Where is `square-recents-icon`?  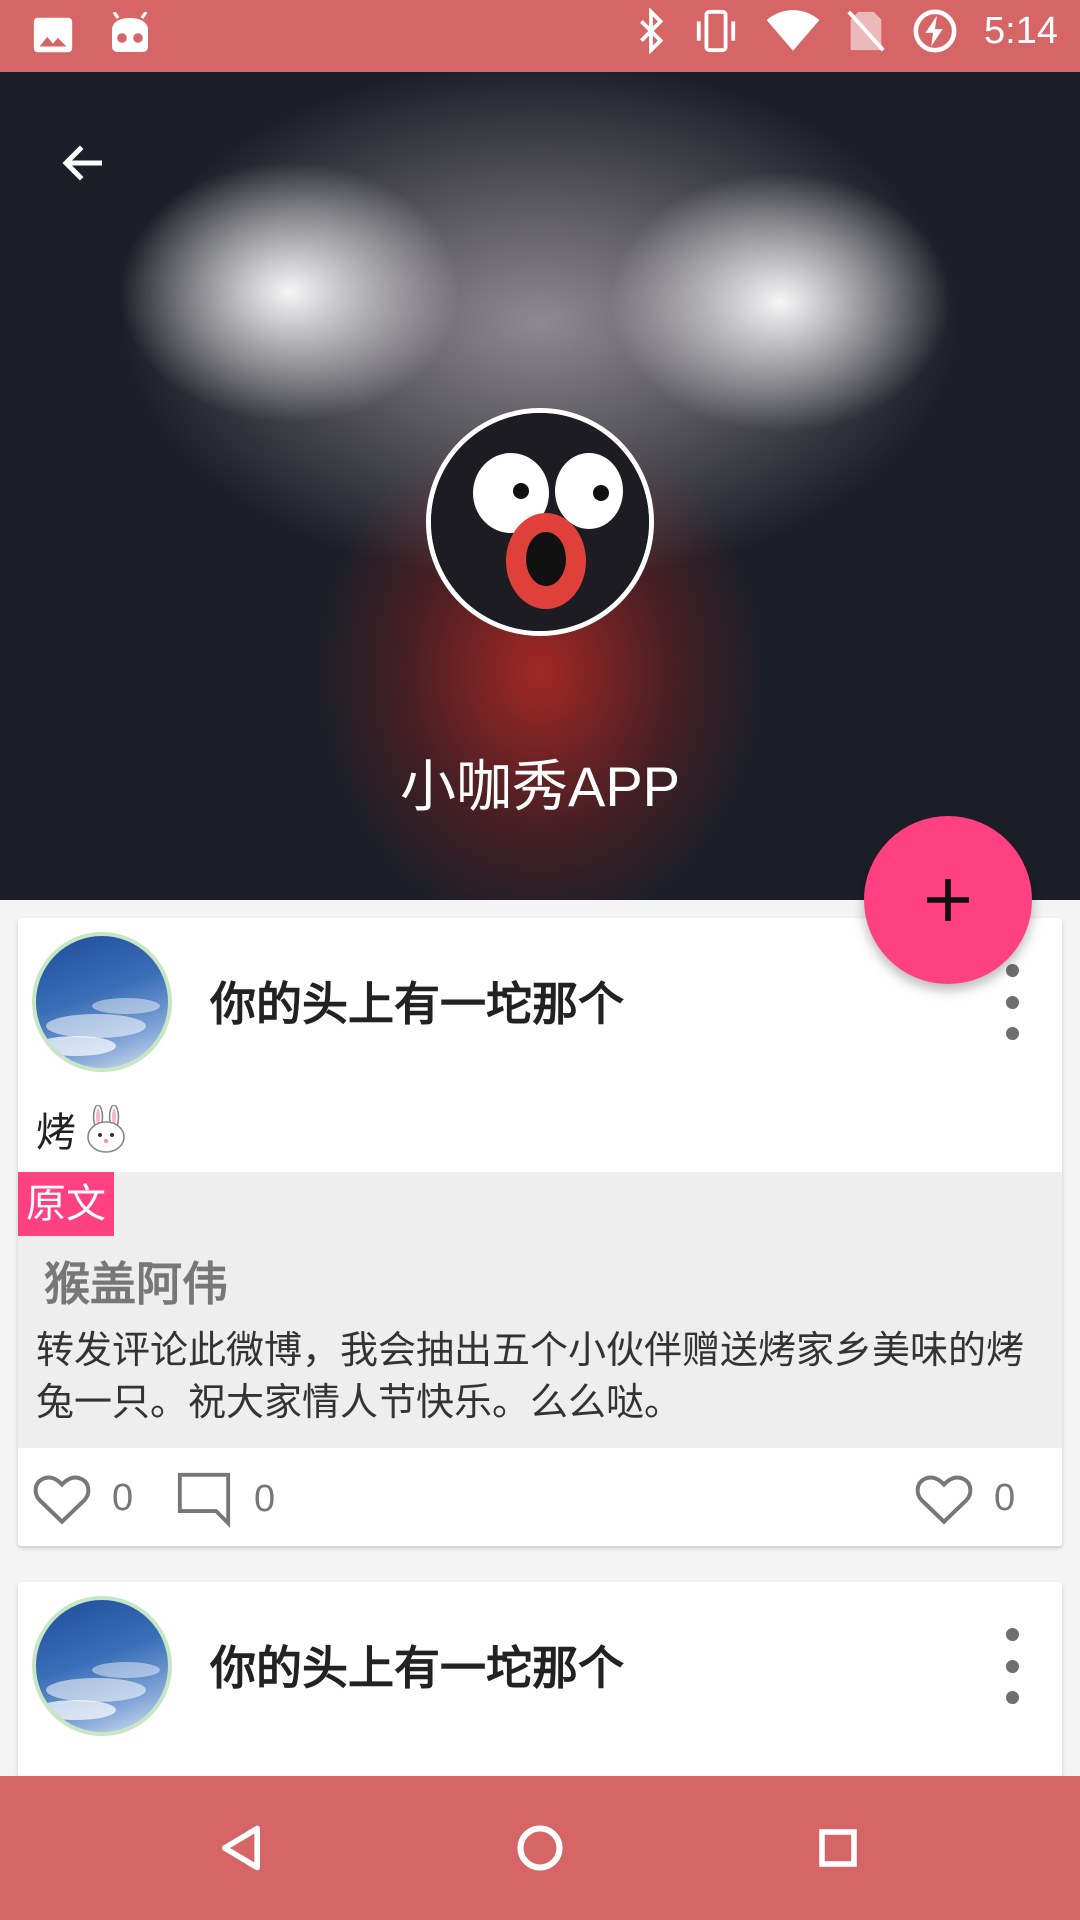
square-recents-icon is located at coordinates (838, 1848).